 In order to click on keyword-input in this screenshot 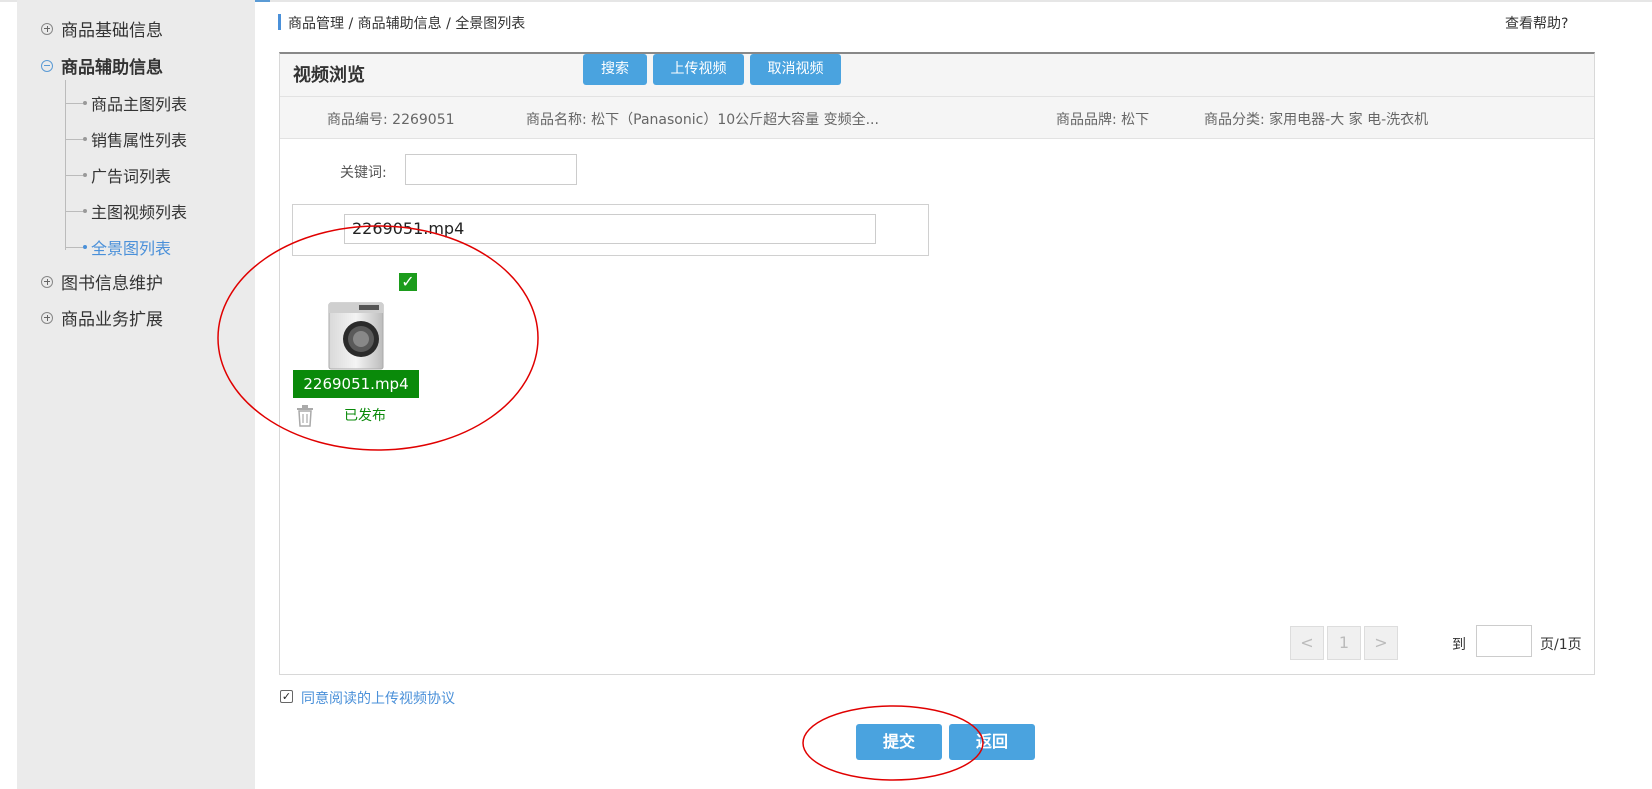, I will do `click(491, 169)`.